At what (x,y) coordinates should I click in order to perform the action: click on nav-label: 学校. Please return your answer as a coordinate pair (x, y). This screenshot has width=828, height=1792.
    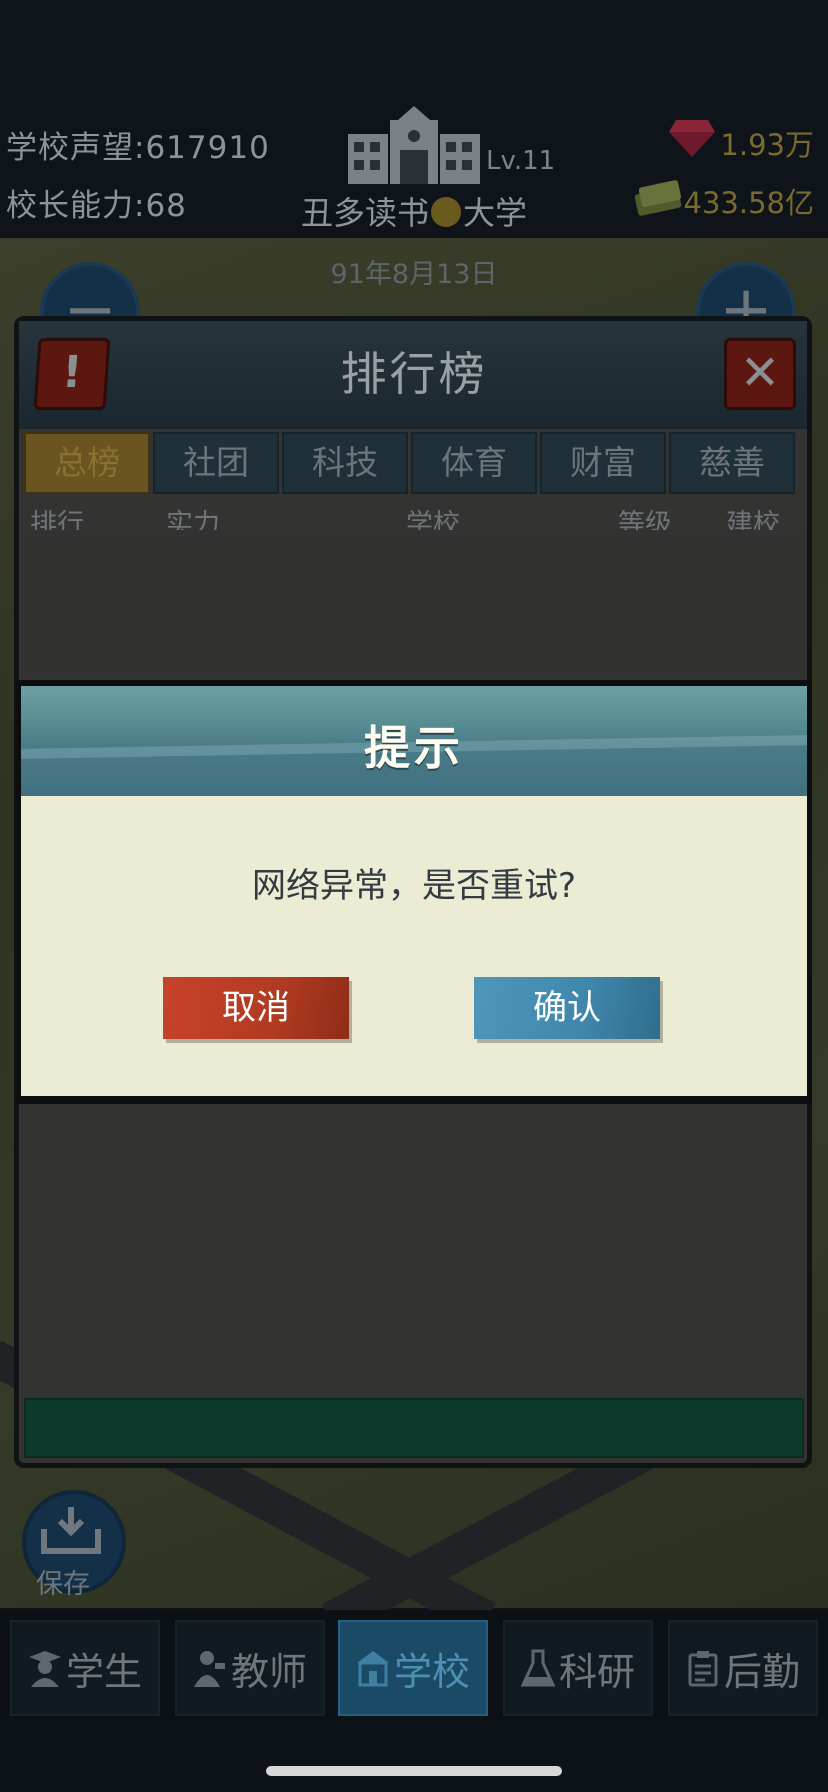
    Looking at the image, I should click on (431, 1671).